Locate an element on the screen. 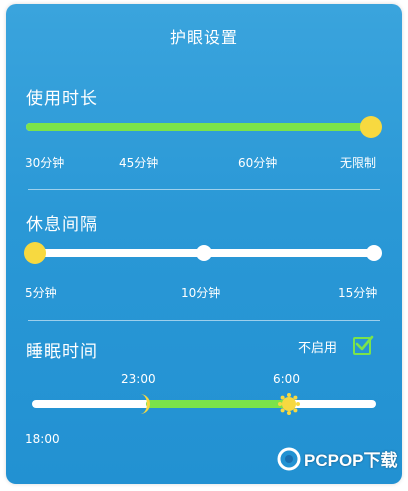  usage-option-45: 45分钟 is located at coordinates (138, 162).